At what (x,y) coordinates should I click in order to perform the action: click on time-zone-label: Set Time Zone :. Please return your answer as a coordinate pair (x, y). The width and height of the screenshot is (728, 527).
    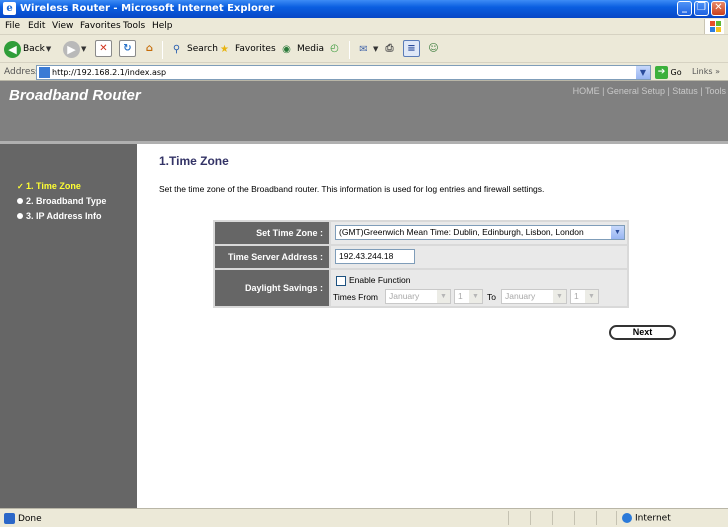
    Looking at the image, I should click on (272, 233).